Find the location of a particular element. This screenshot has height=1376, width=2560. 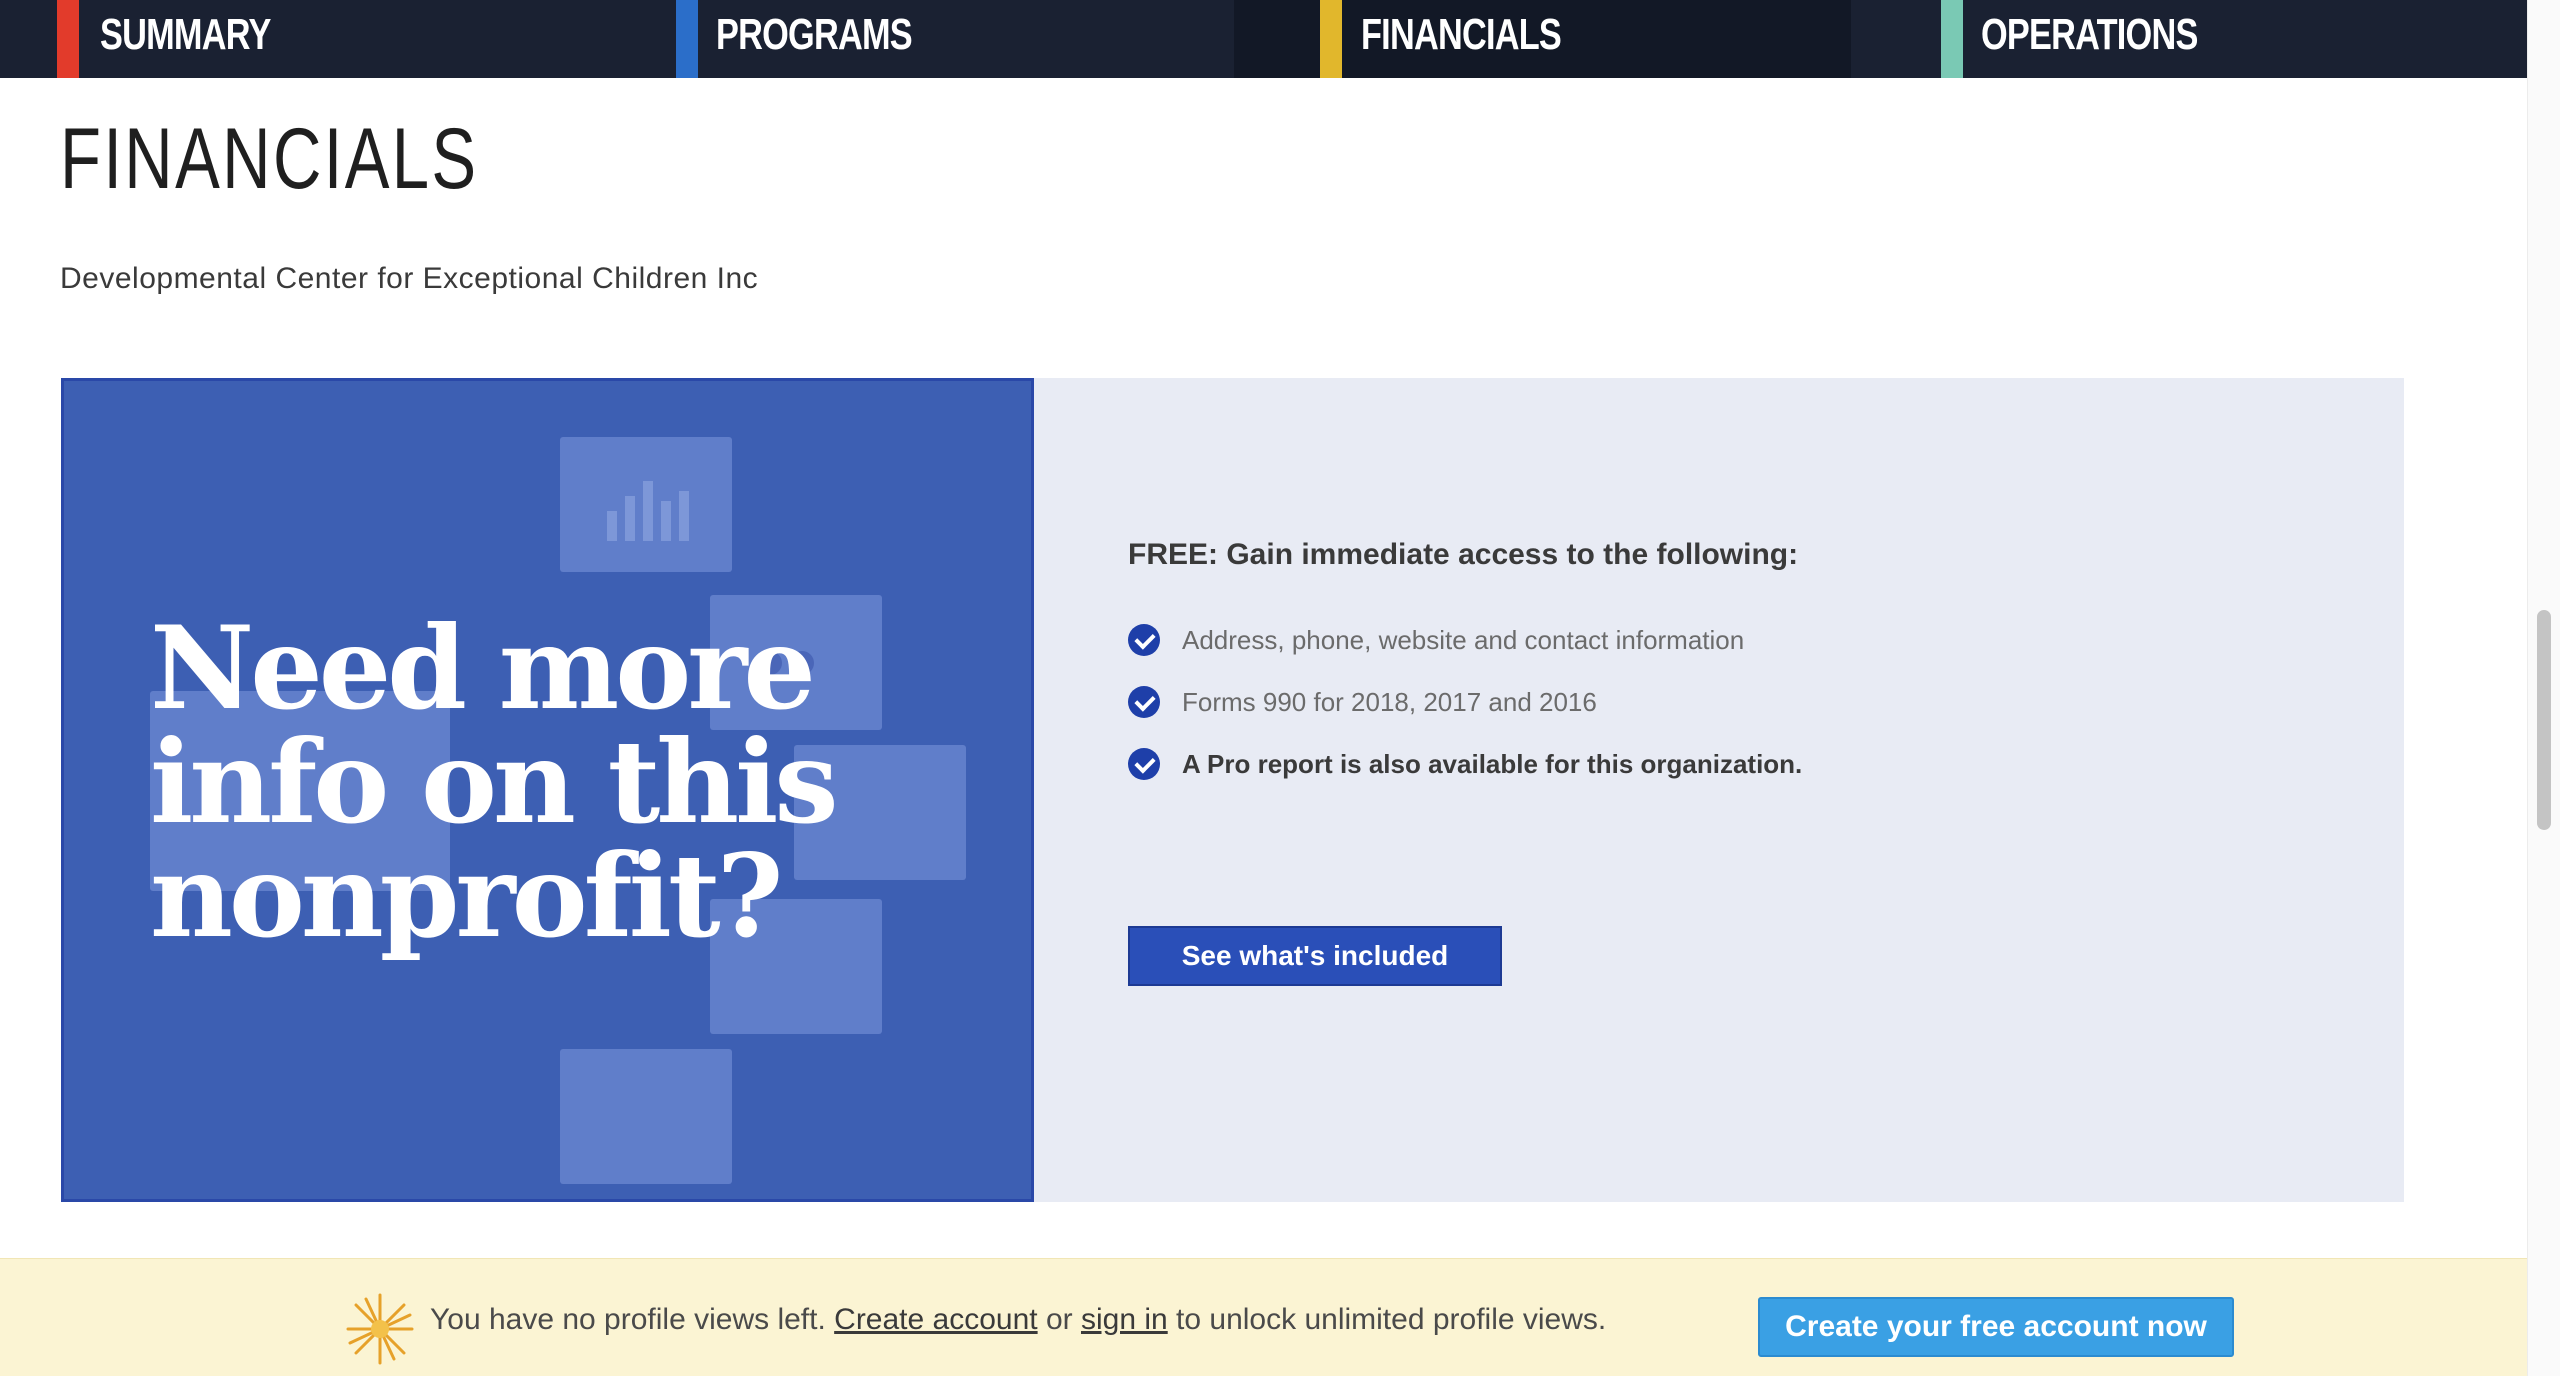

tab-label: SUMMARY is located at coordinates (185, 34).